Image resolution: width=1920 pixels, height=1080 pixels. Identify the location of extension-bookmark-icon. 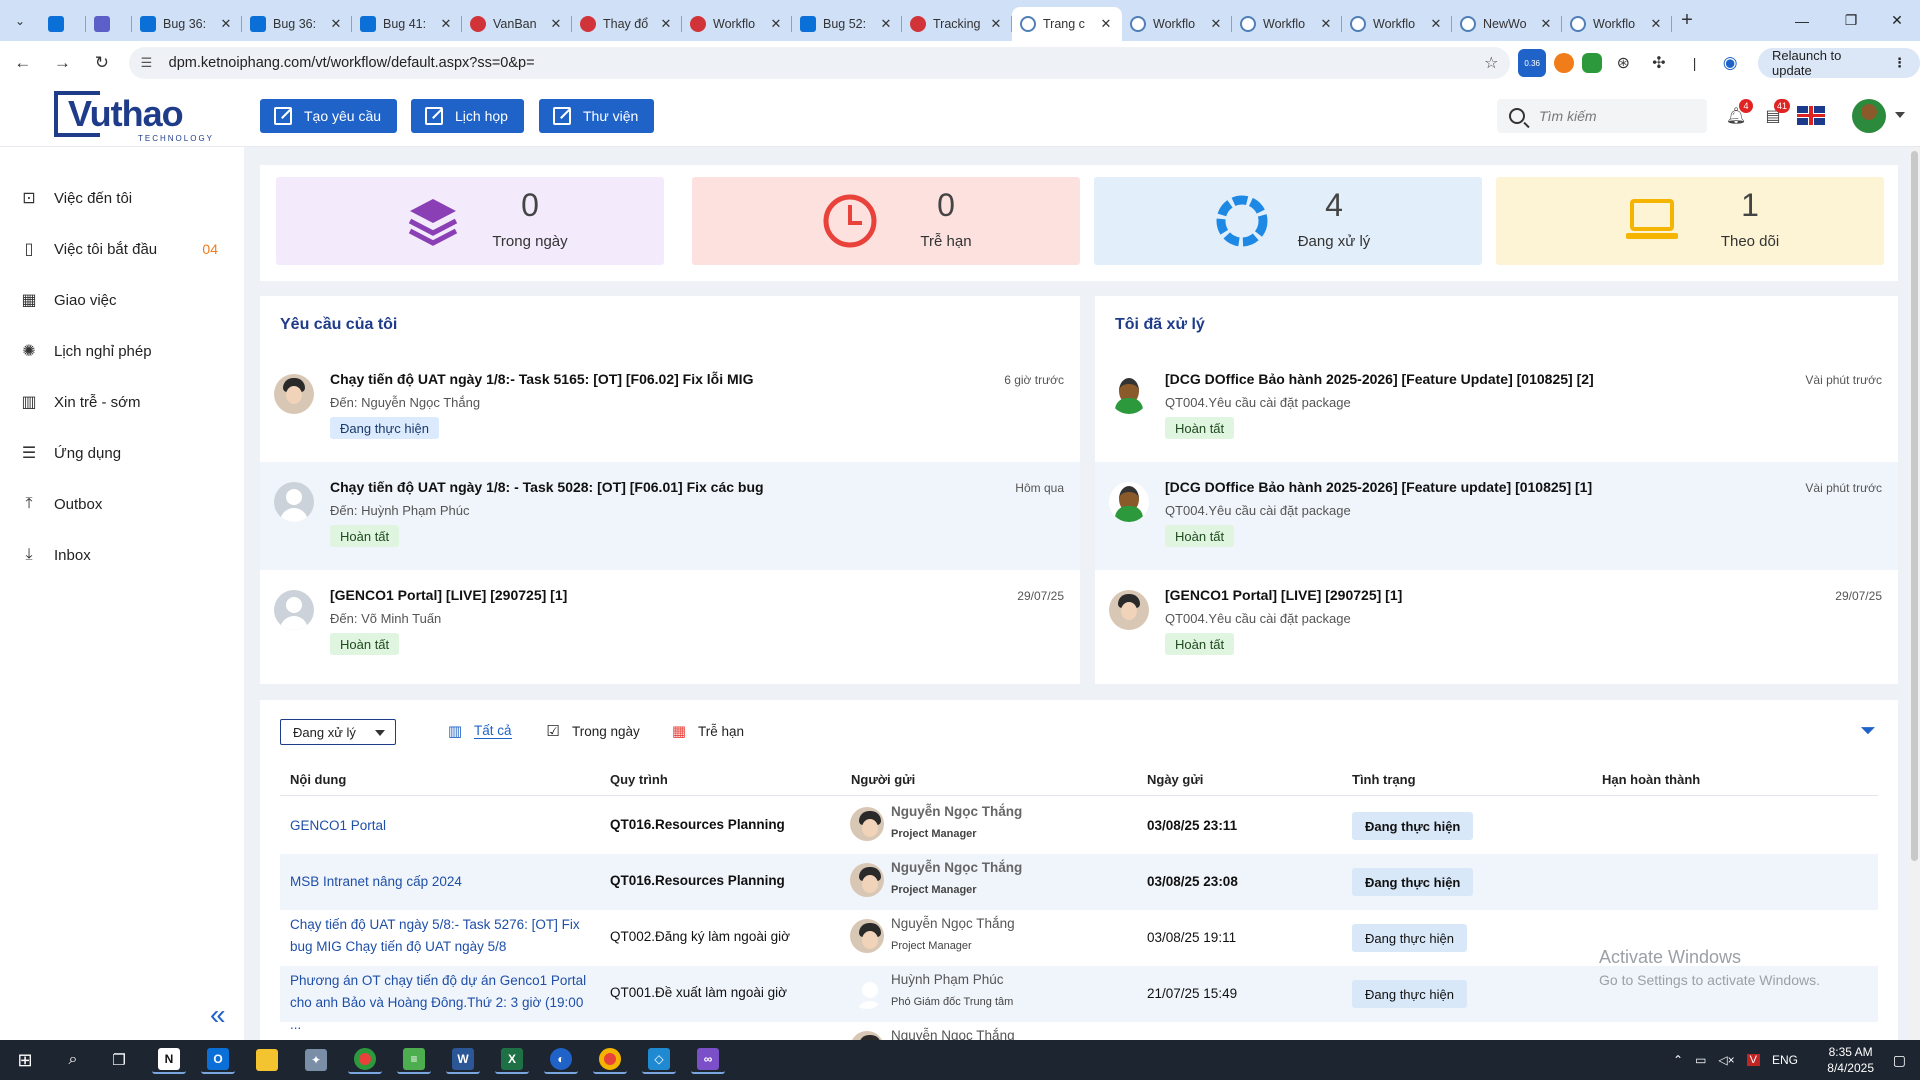
(1591, 63).